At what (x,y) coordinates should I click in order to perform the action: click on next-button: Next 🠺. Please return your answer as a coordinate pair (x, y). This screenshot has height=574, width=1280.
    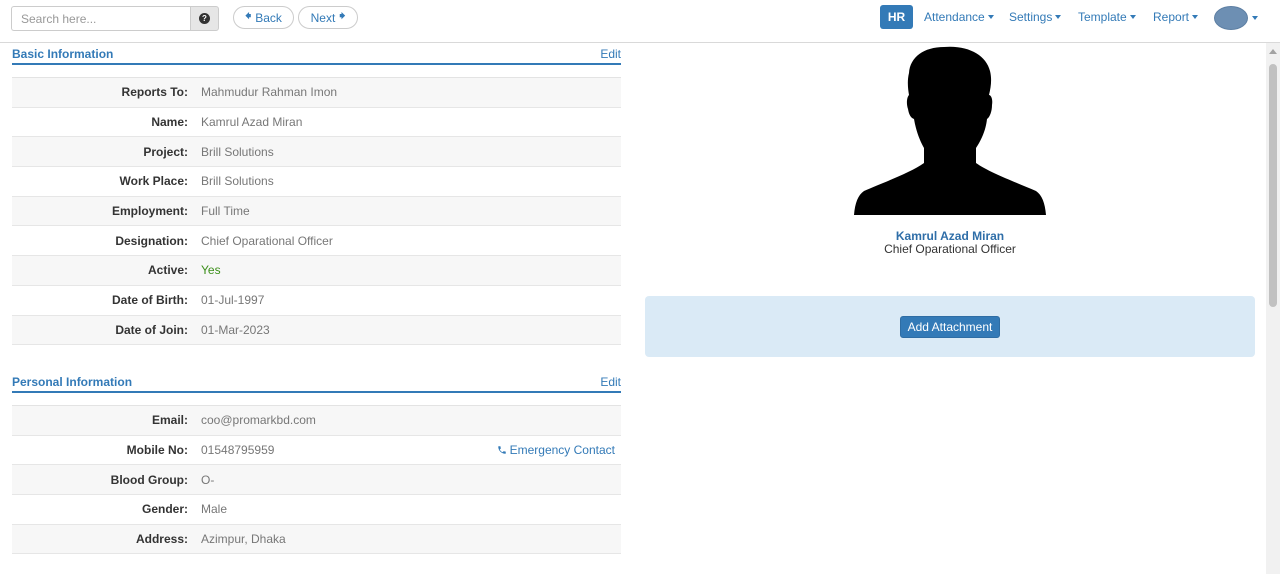
    Looking at the image, I should click on (328, 17).